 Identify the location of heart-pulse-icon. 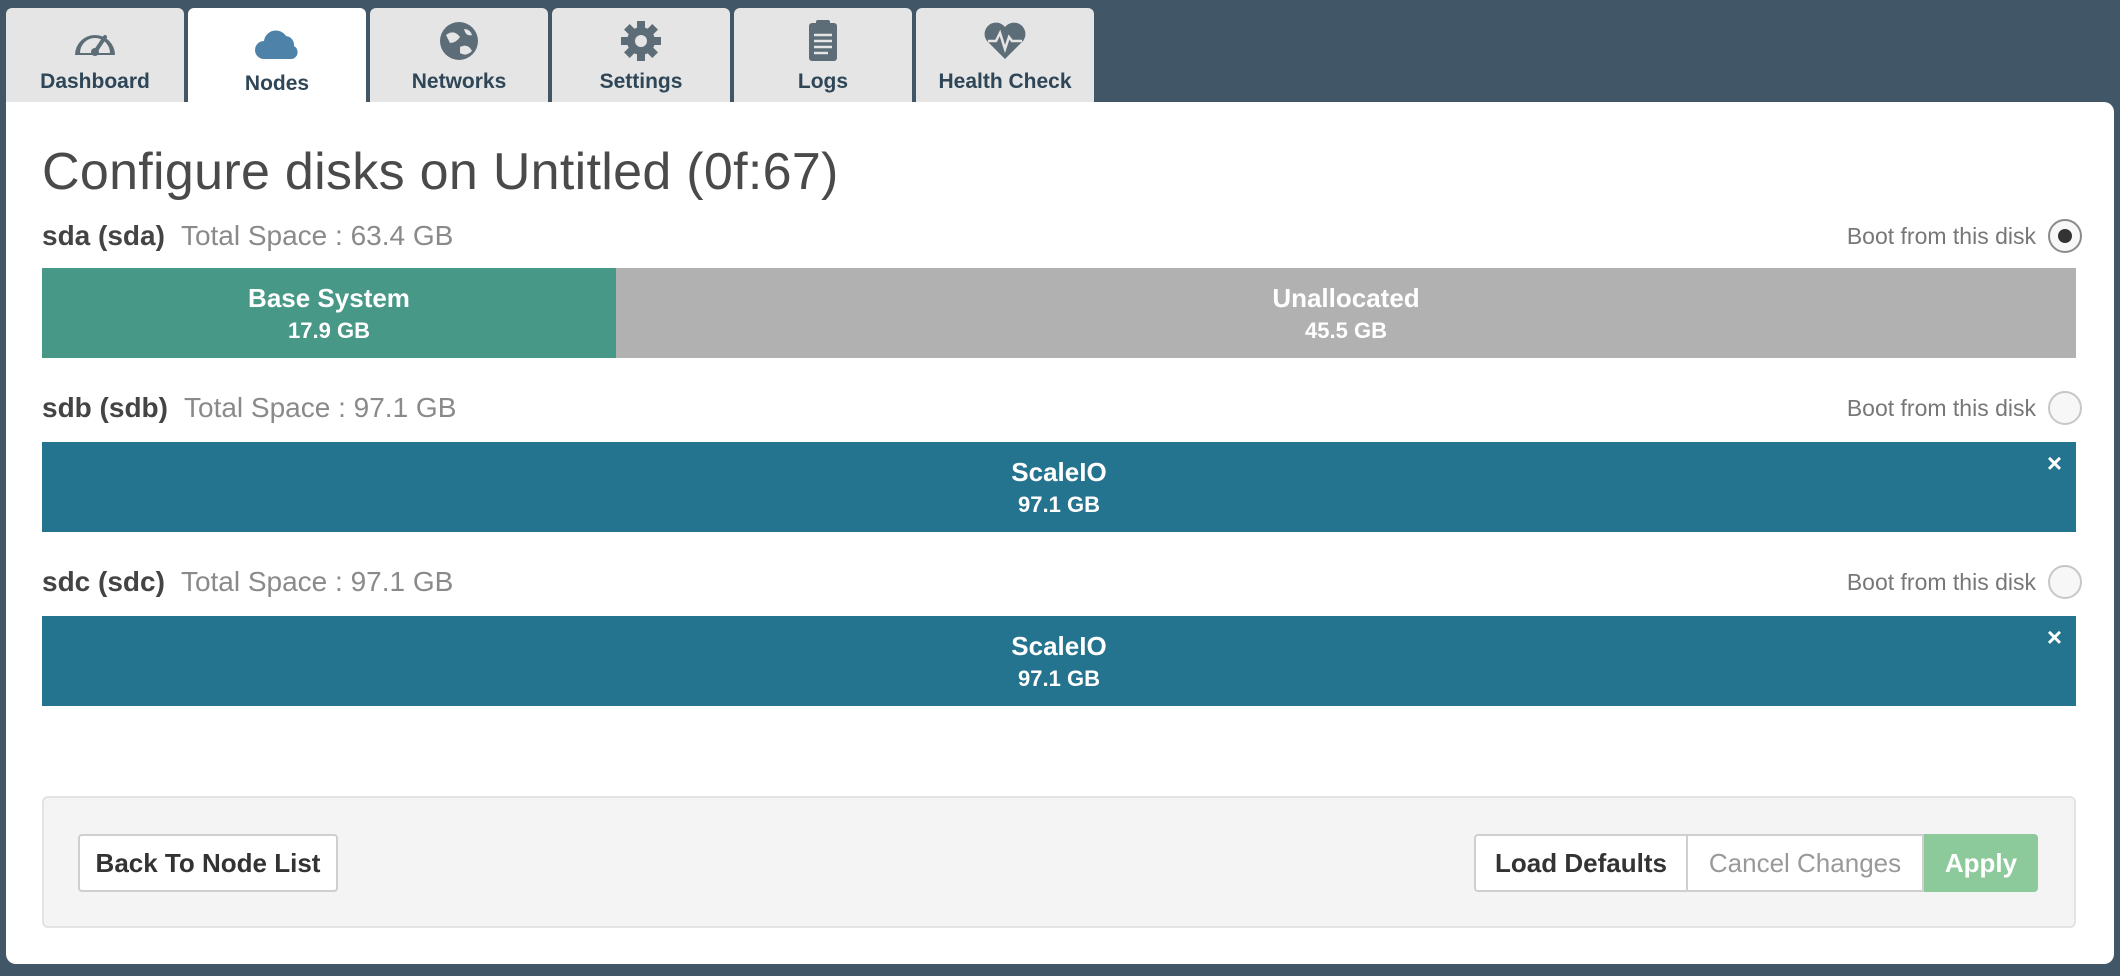
(1005, 41).